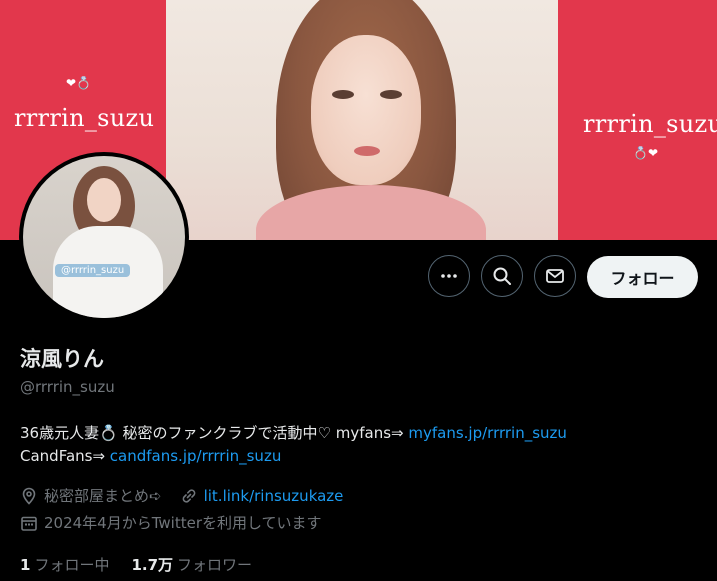 The height and width of the screenshot is (581, 717). Describe the element at coordinates (215, 565) in the screenshot. I see `followers-label: フォロワー` at that location.